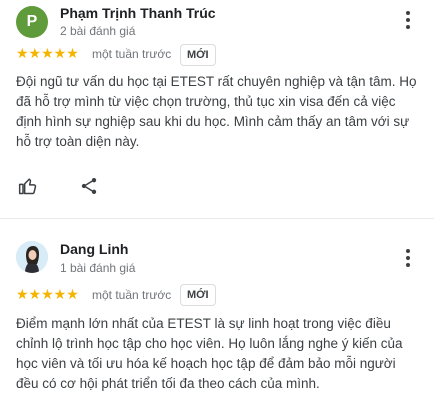  I want to click on profile-photo-icon, so click(32, 257).